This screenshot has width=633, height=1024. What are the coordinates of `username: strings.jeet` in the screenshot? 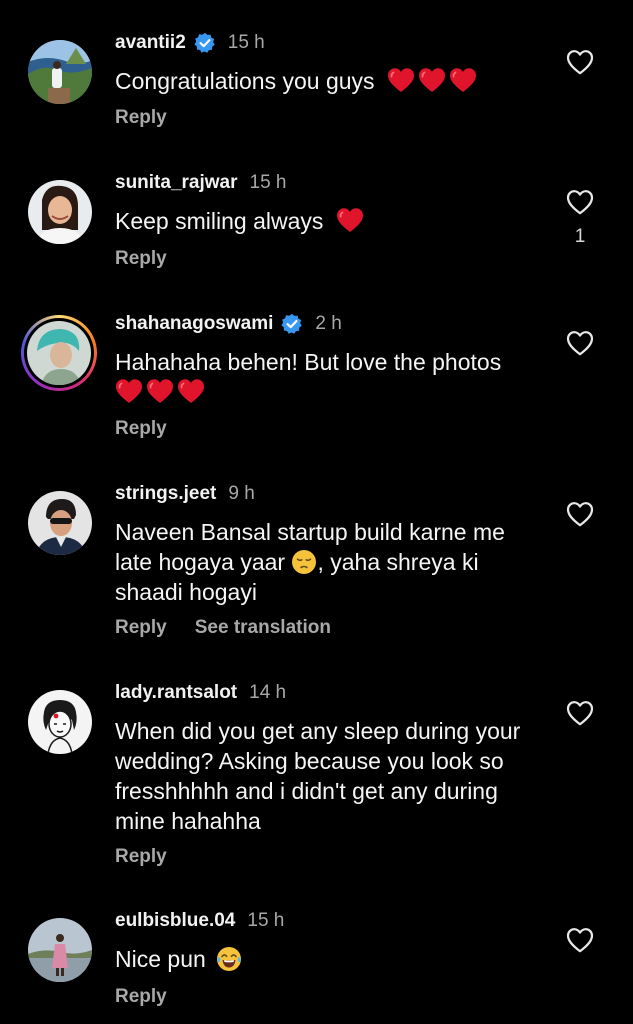 It's located at (165, 494).